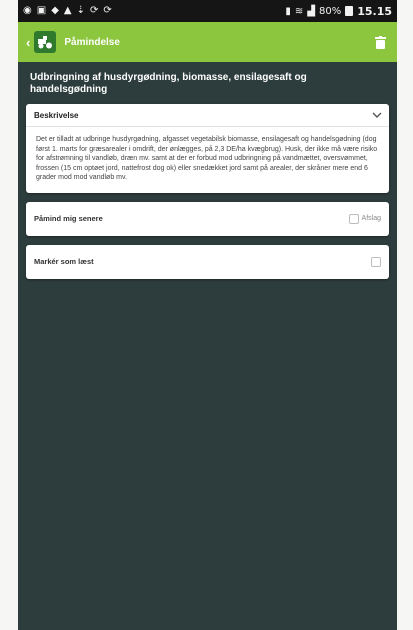 This screenshot has height=630, width=413. Describe the element at coordinates (371, 219) in the screenshot. I see `remind-later-action-label: Afslag` at that location.